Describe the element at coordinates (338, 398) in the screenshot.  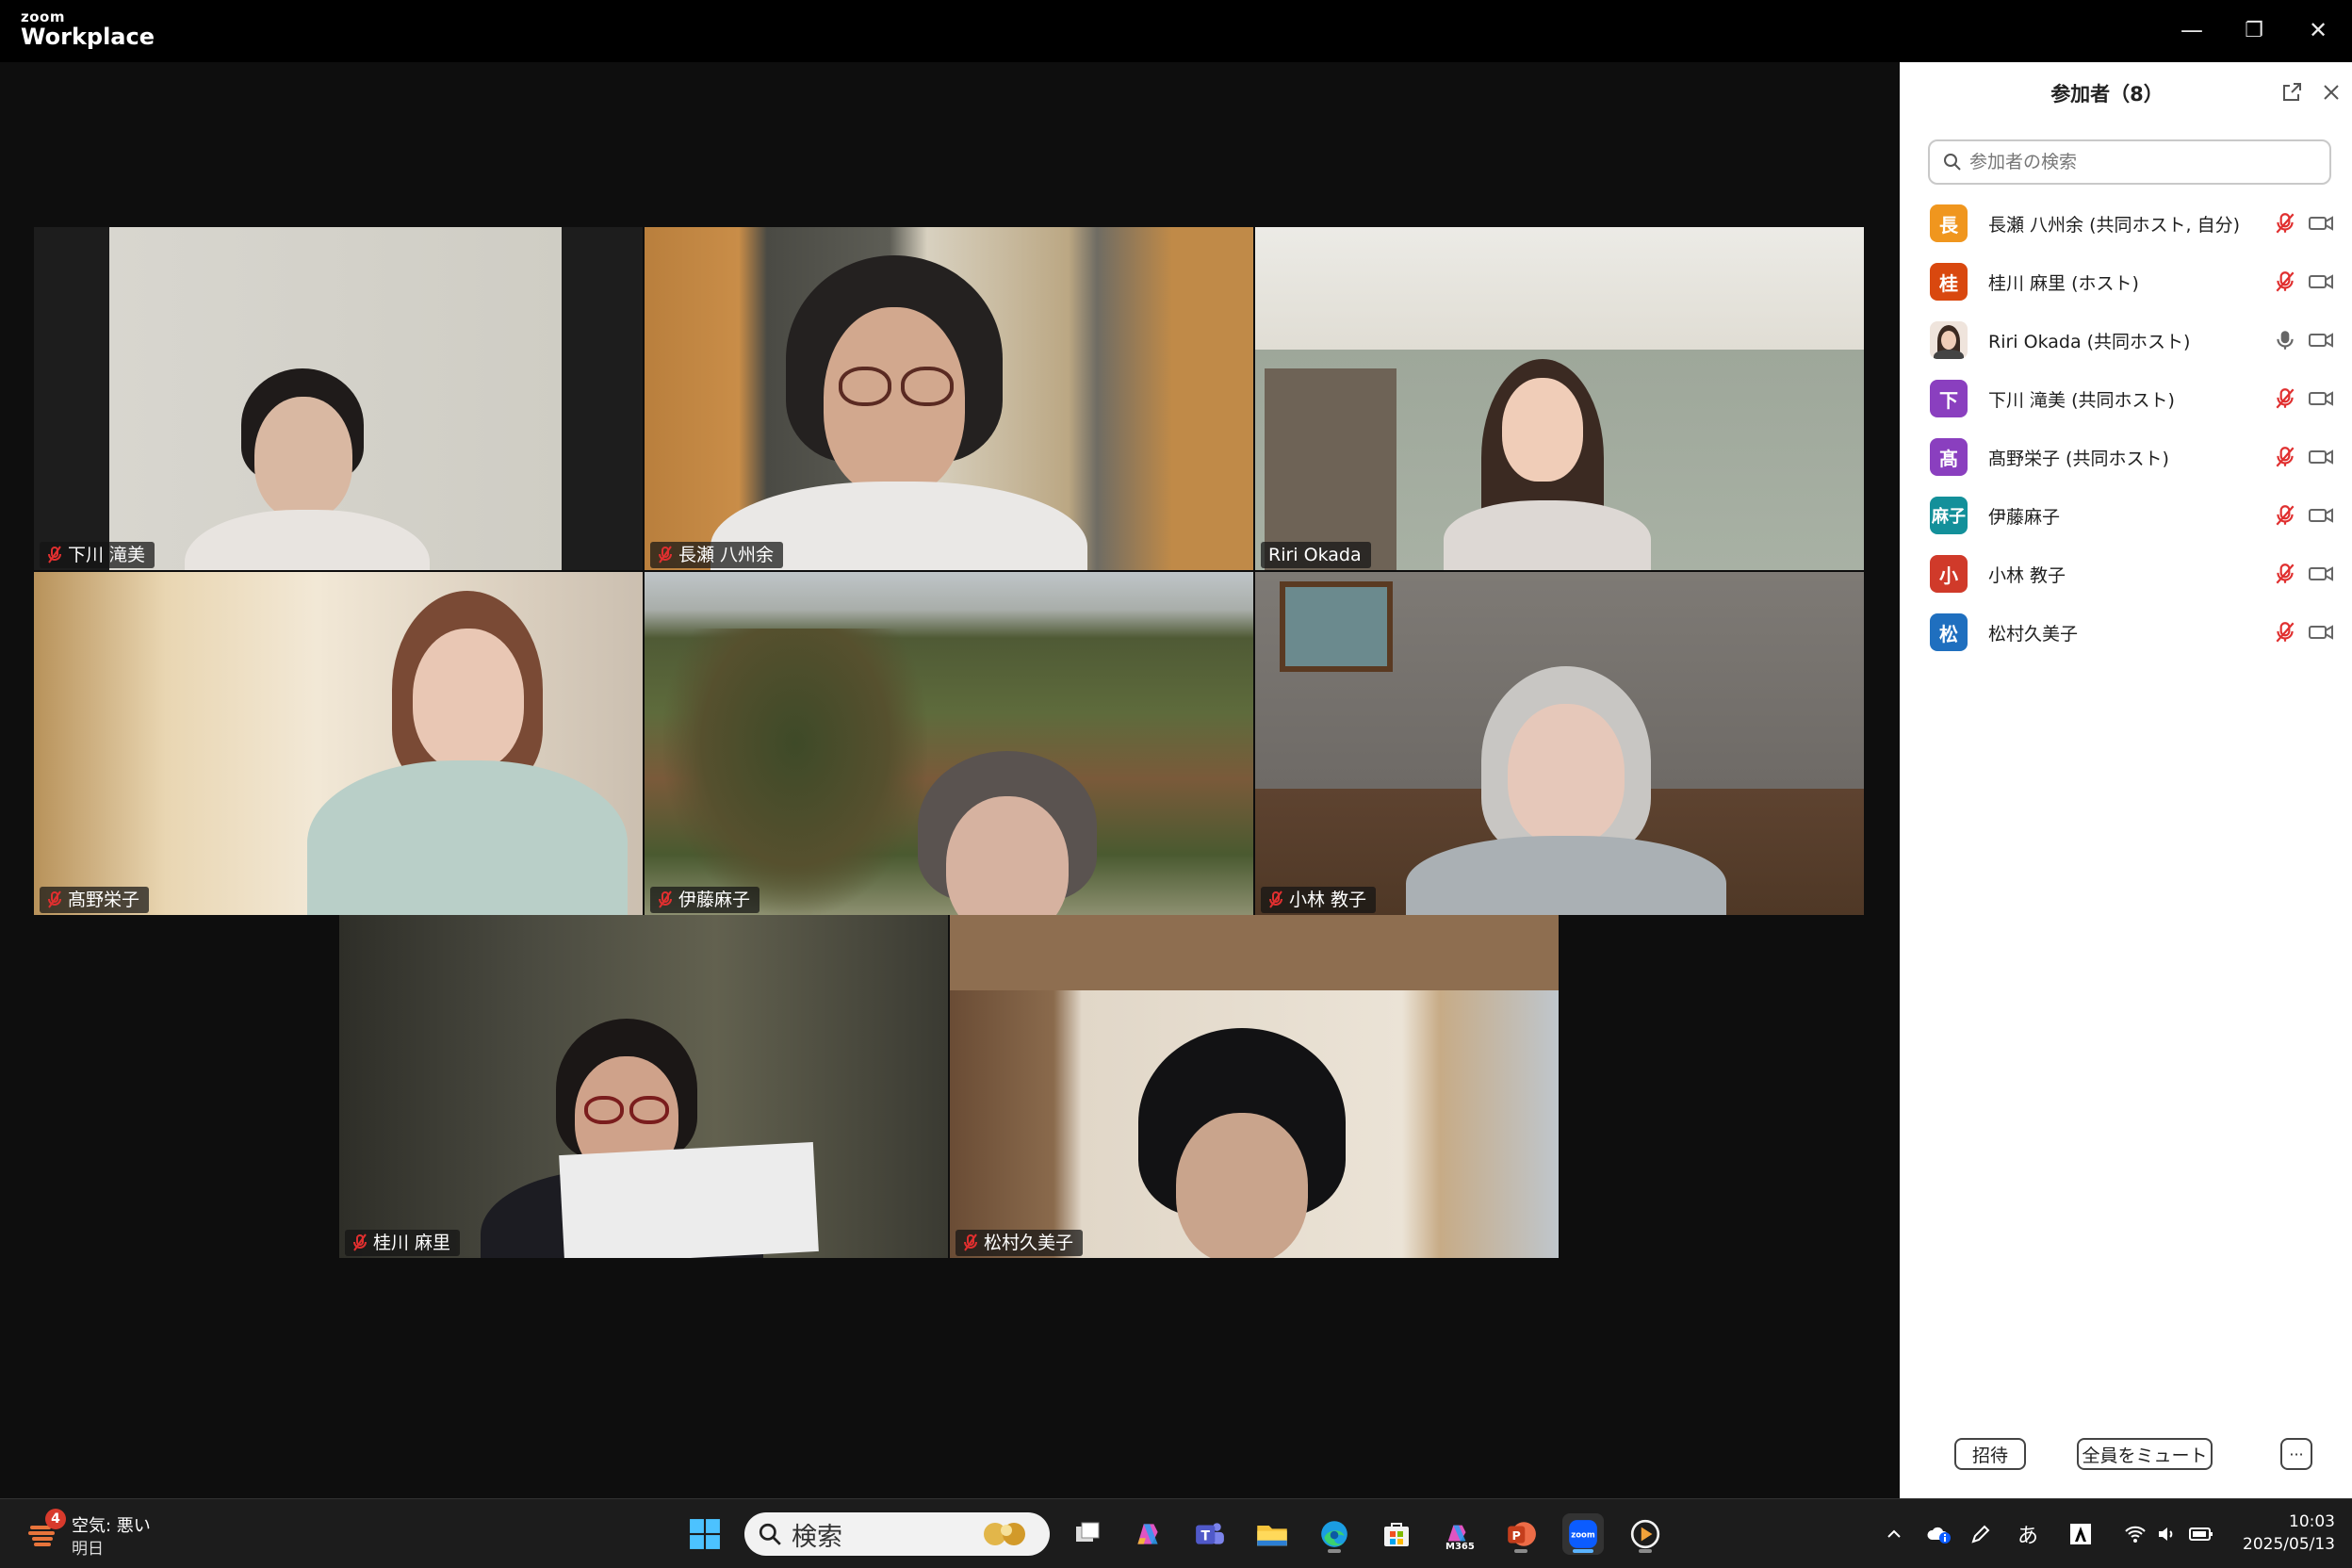
I see `video-tile: 下川 滝美` at that location.